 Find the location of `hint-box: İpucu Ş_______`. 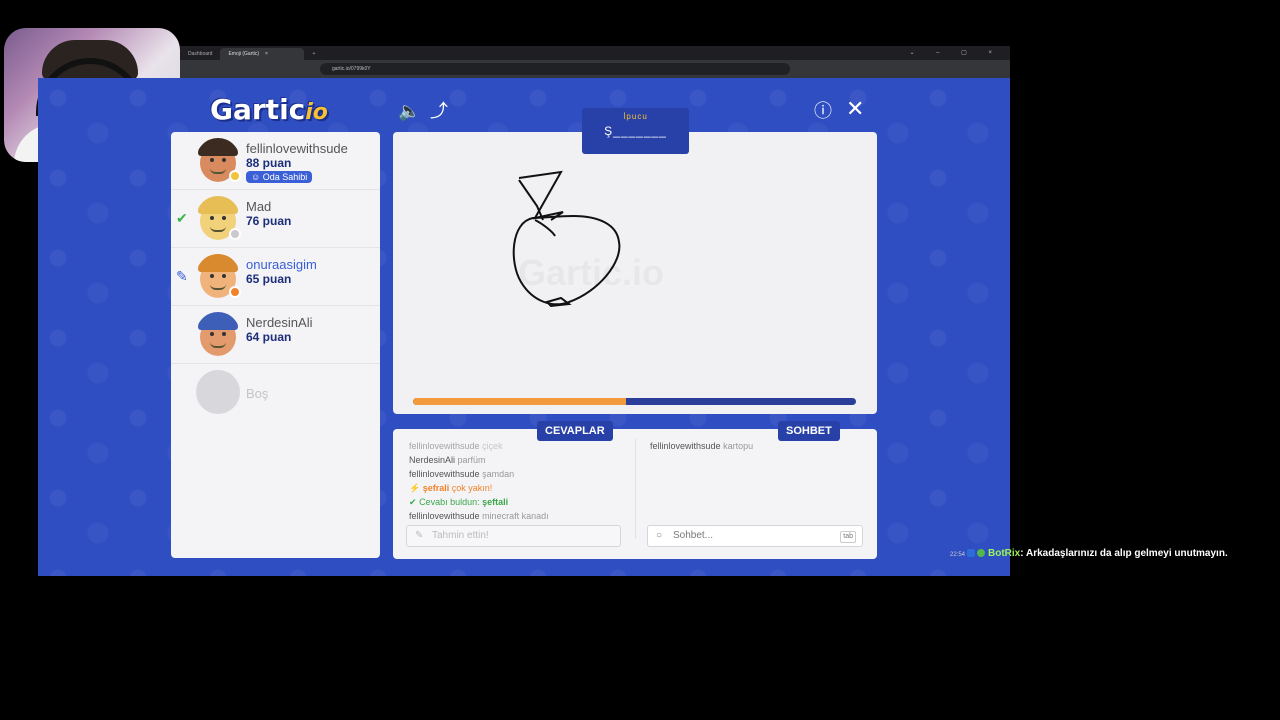

hint-box: İpucu Ş_______ is located at coordinates (635, 131).